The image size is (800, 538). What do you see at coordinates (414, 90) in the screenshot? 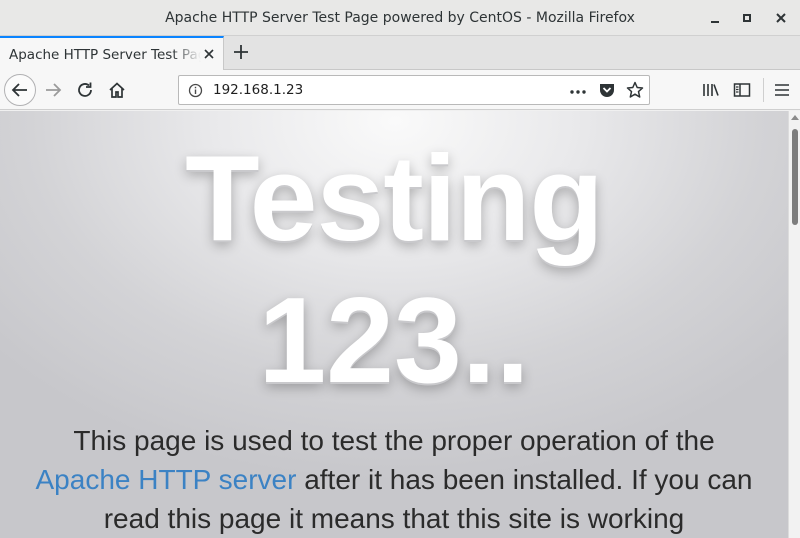
I see `url-bar: 192.168.1.23` at bounding box center [414, 90].